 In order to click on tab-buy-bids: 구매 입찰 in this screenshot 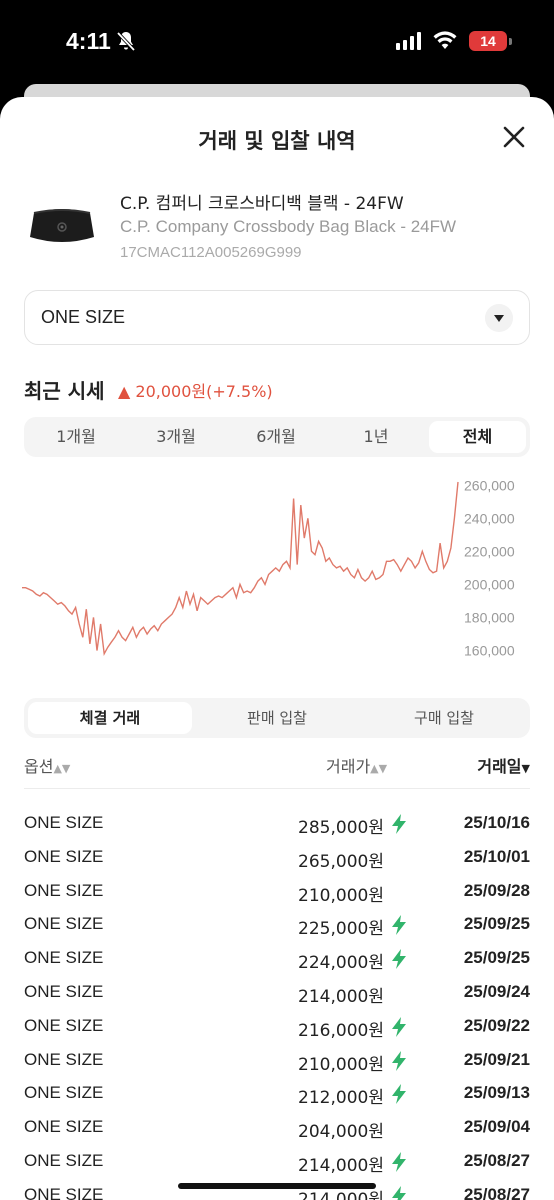, I will do `click(444, 718)`.